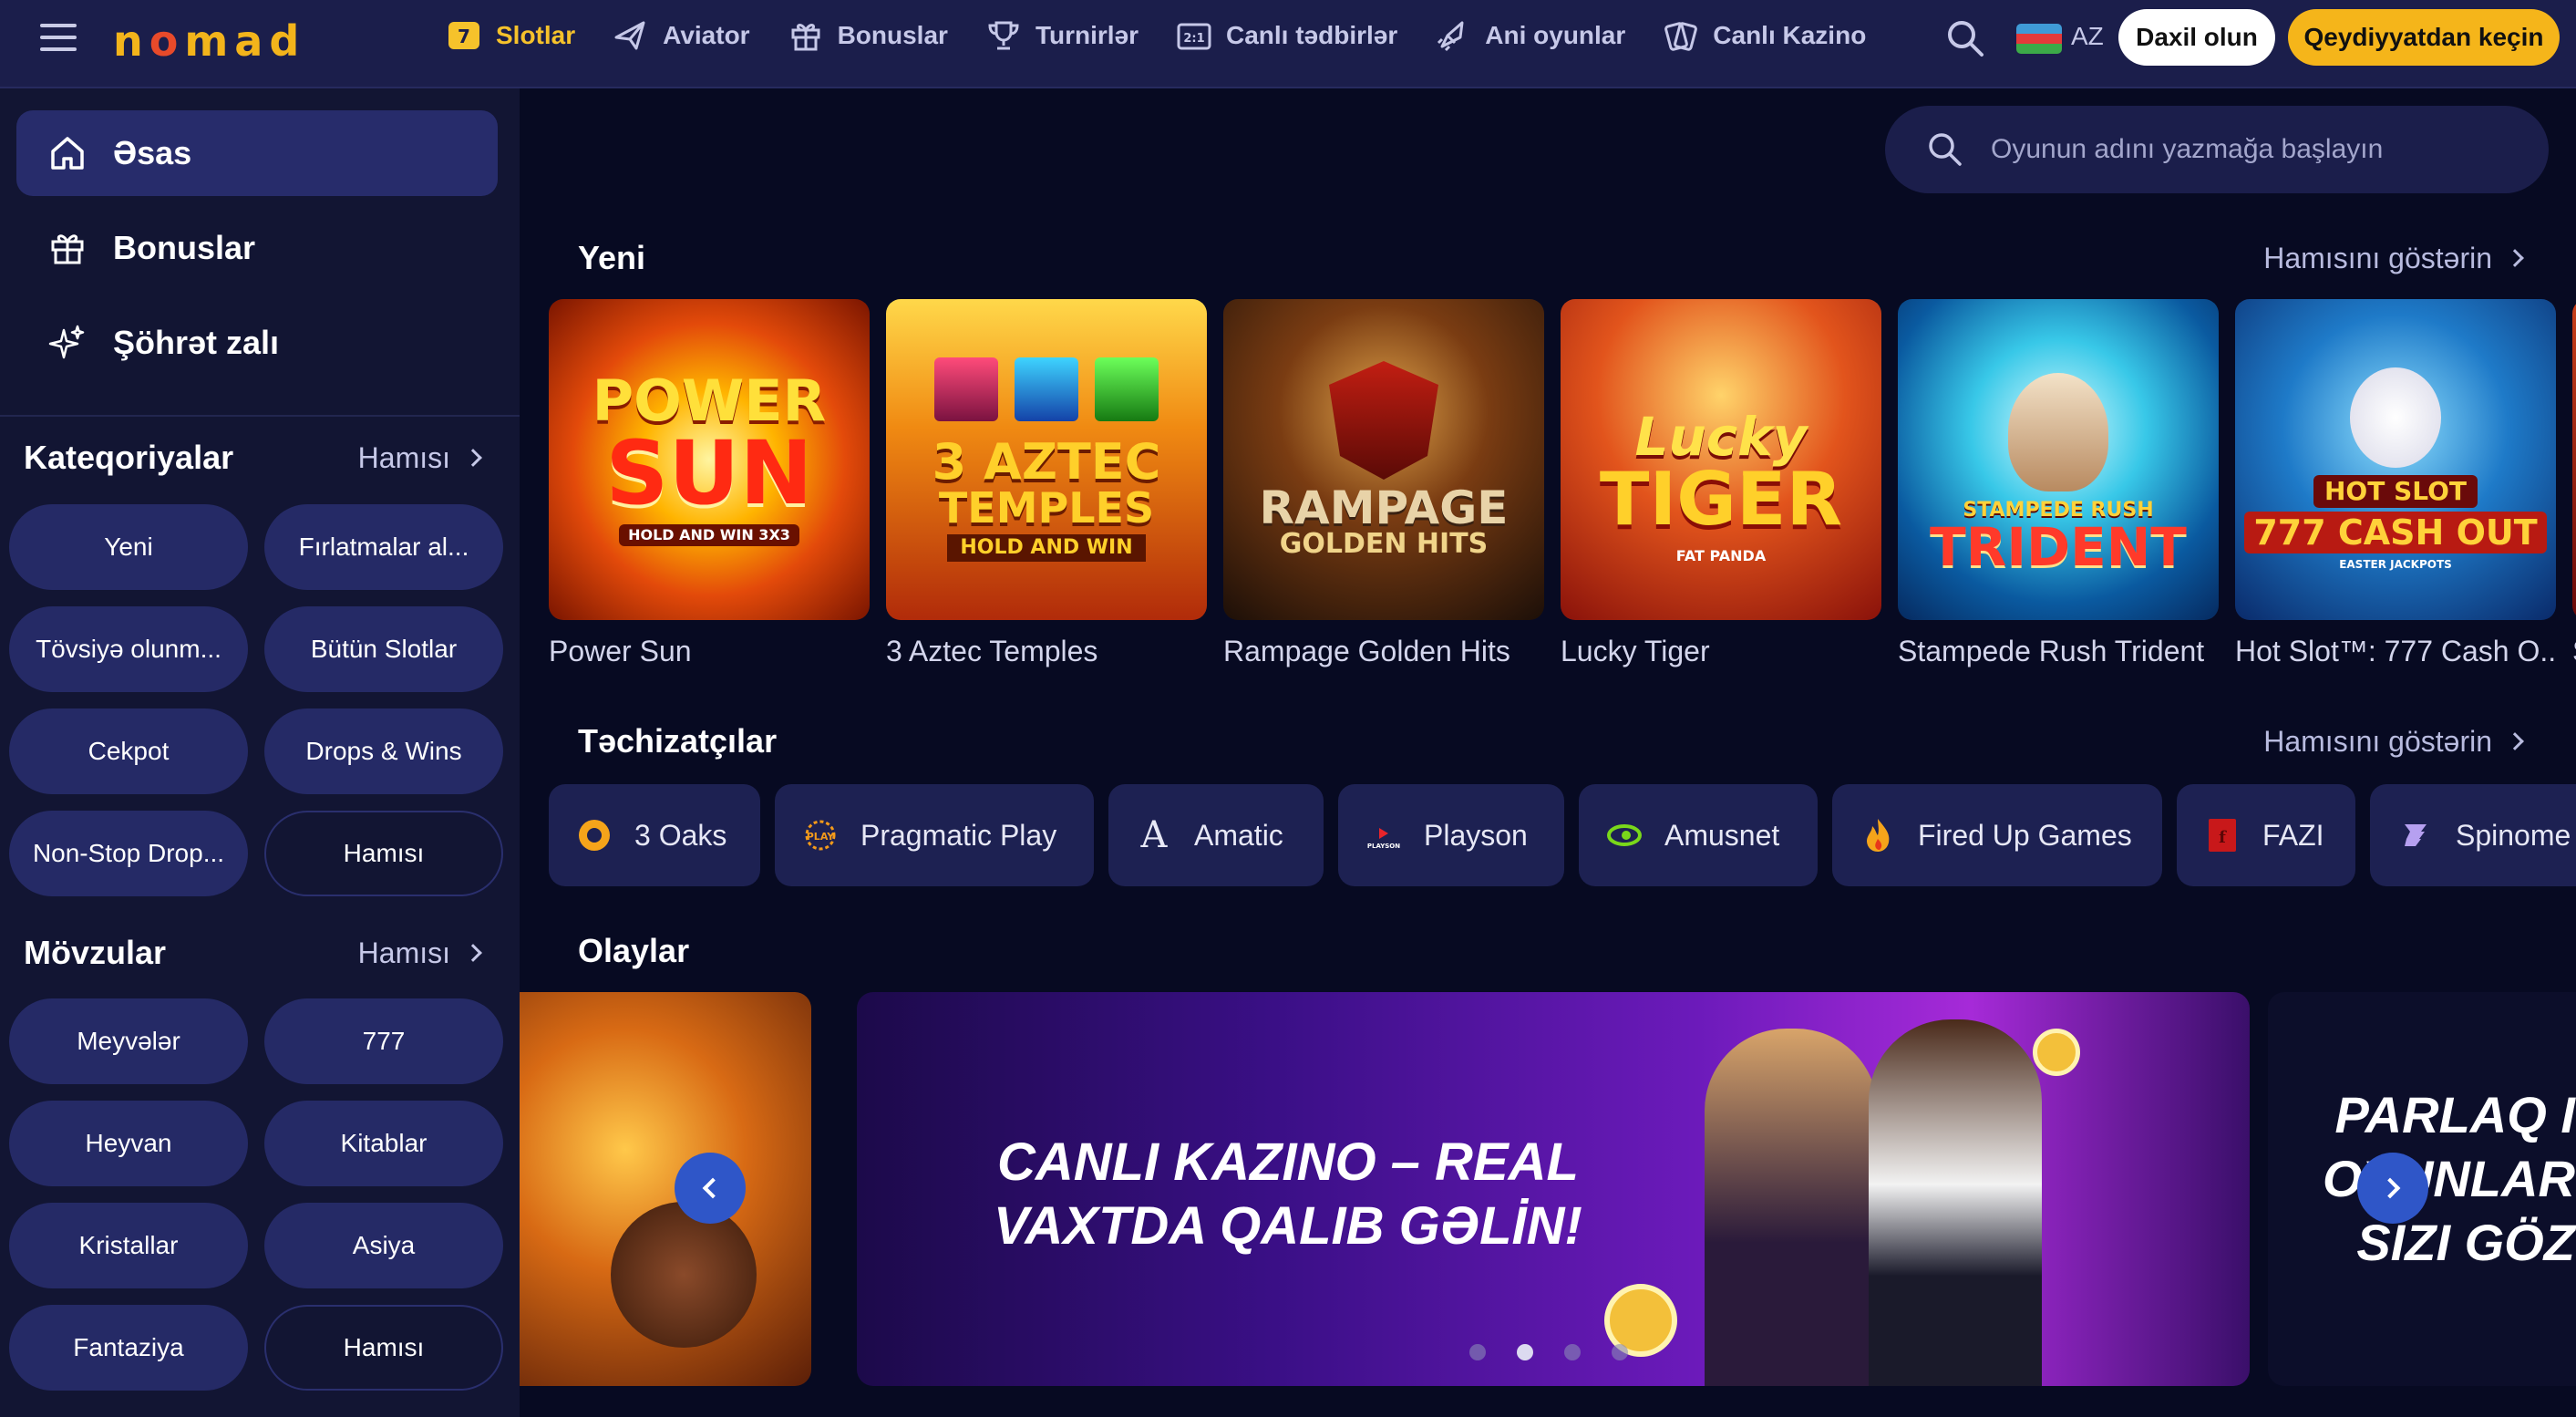 The height and width of the screenshot is (1417, 2576). What do you see at coordinates (1555, 35) in the screenshot?
I see `nav-label: Ani oyunlar` at bounding box center [1555, 35].